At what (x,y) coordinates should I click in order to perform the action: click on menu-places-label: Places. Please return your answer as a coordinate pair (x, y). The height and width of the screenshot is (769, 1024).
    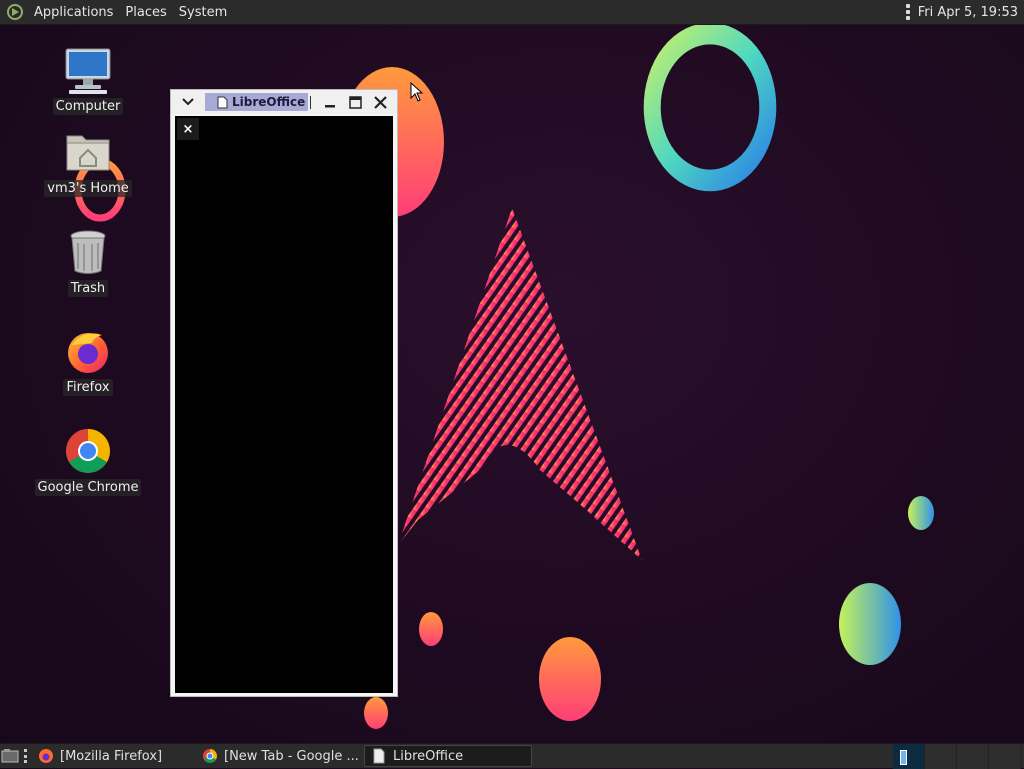
    Looking at the image, I should click on (146, 12).